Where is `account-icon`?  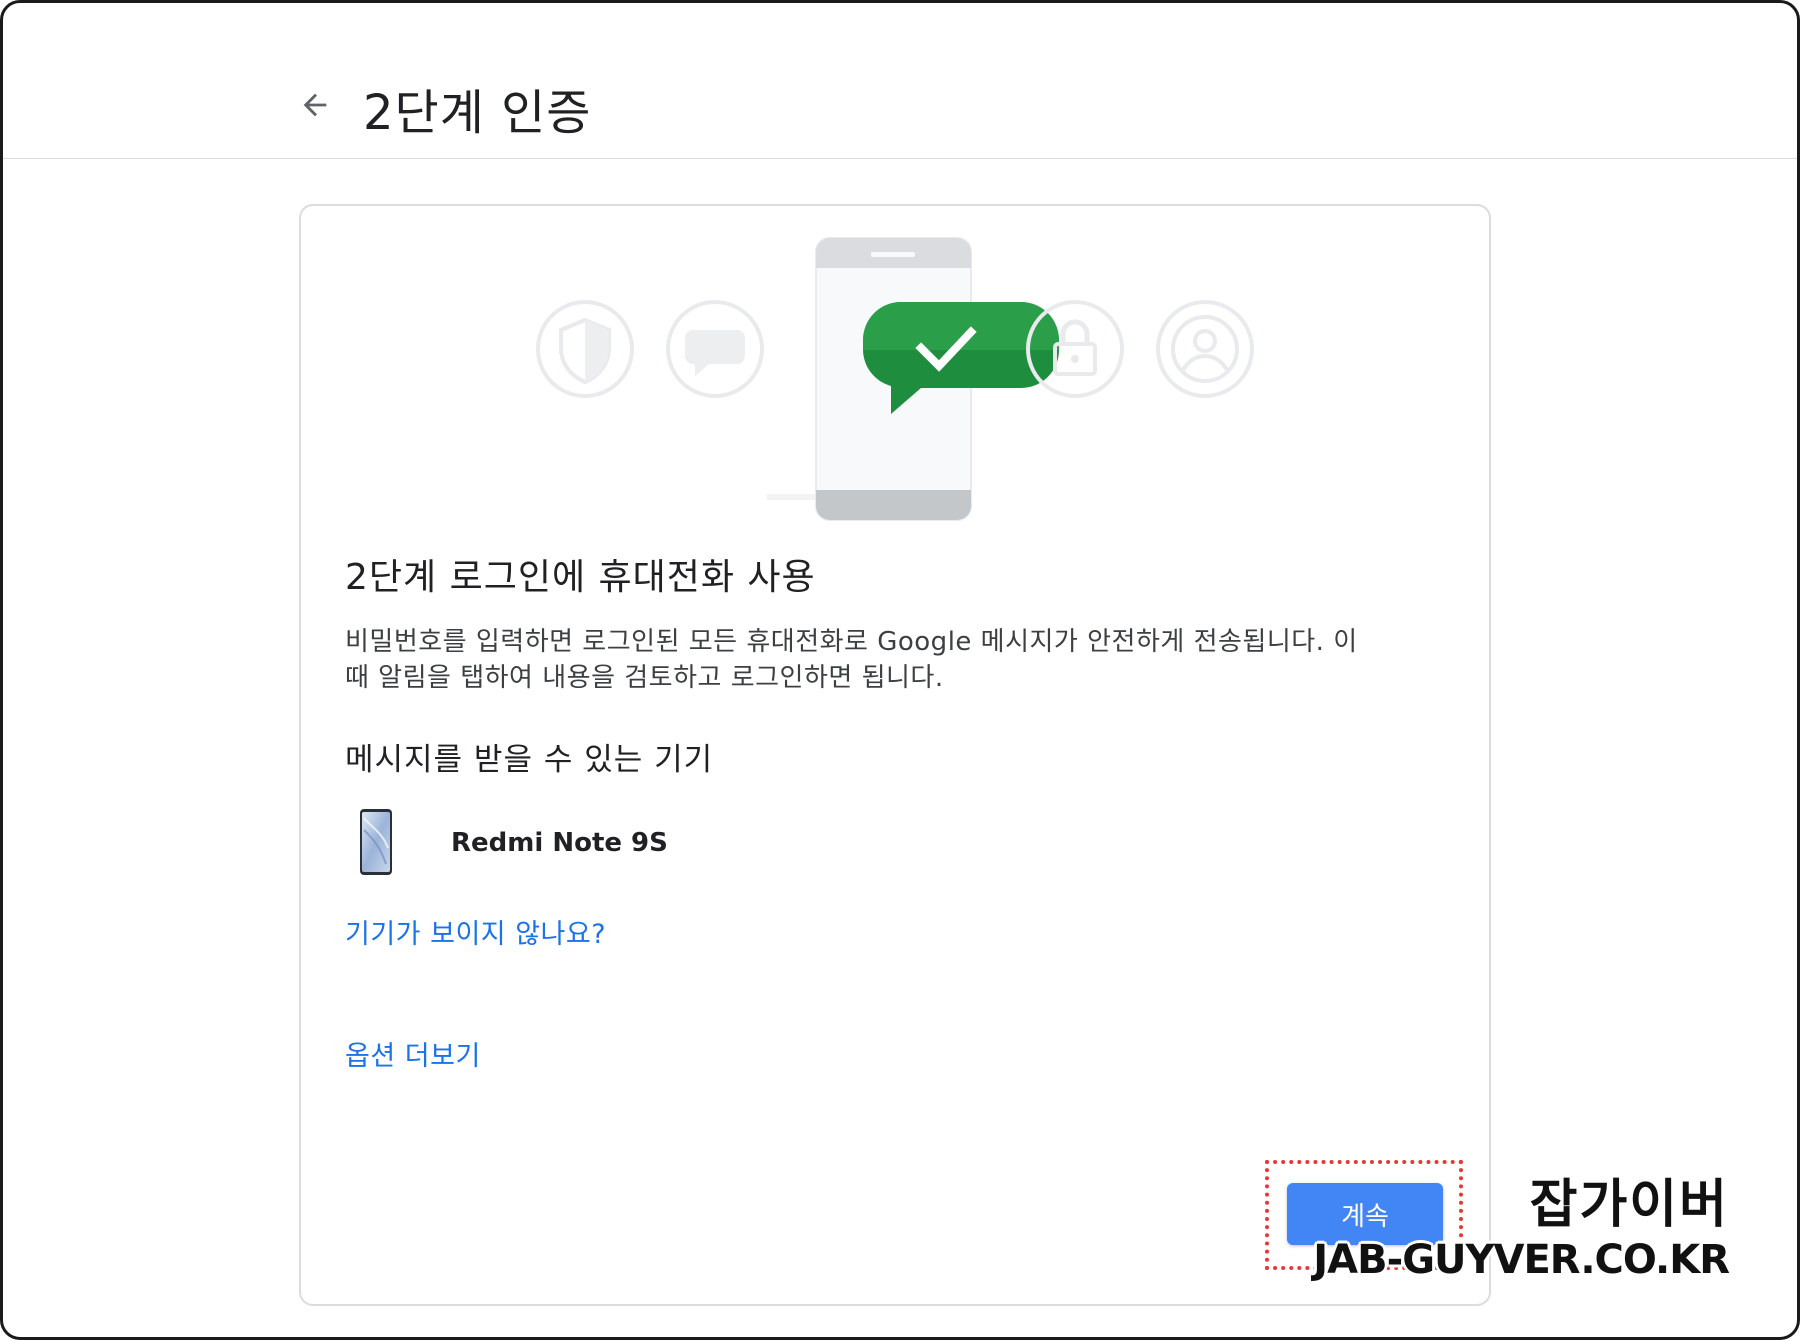
account-icon is located at coordinates (1205, 349).